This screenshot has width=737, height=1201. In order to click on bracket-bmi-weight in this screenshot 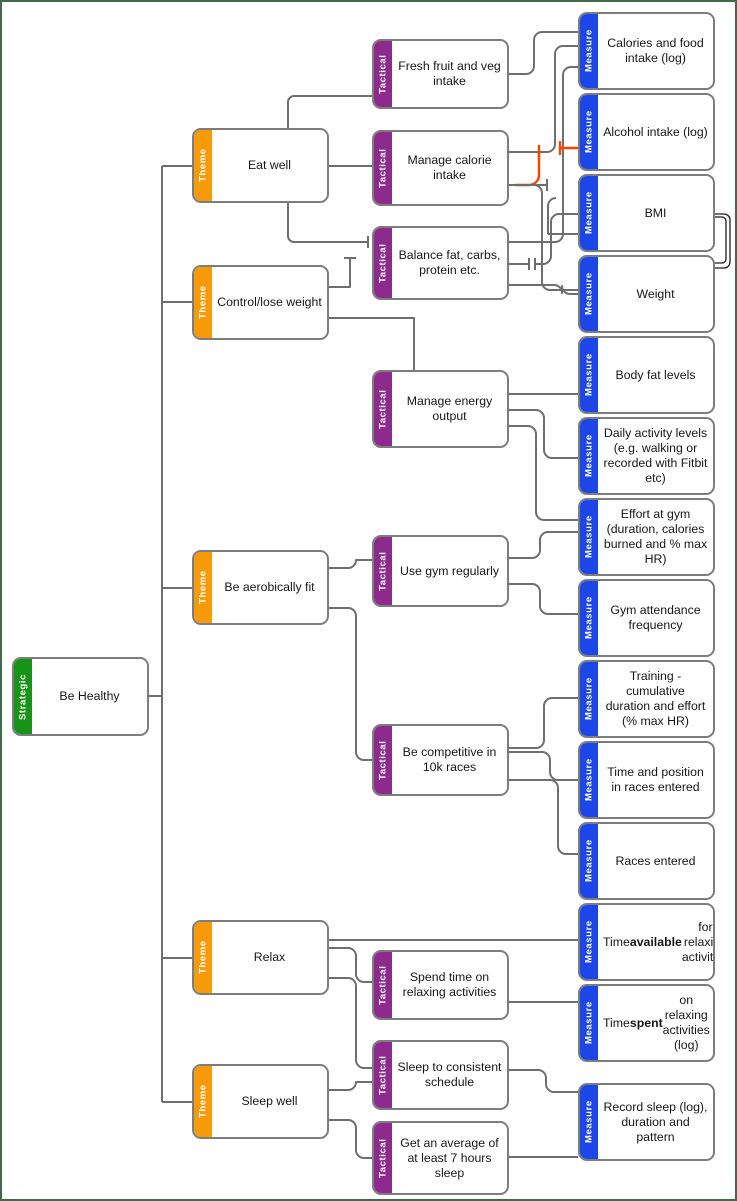, I will do `click(722, 241)`.